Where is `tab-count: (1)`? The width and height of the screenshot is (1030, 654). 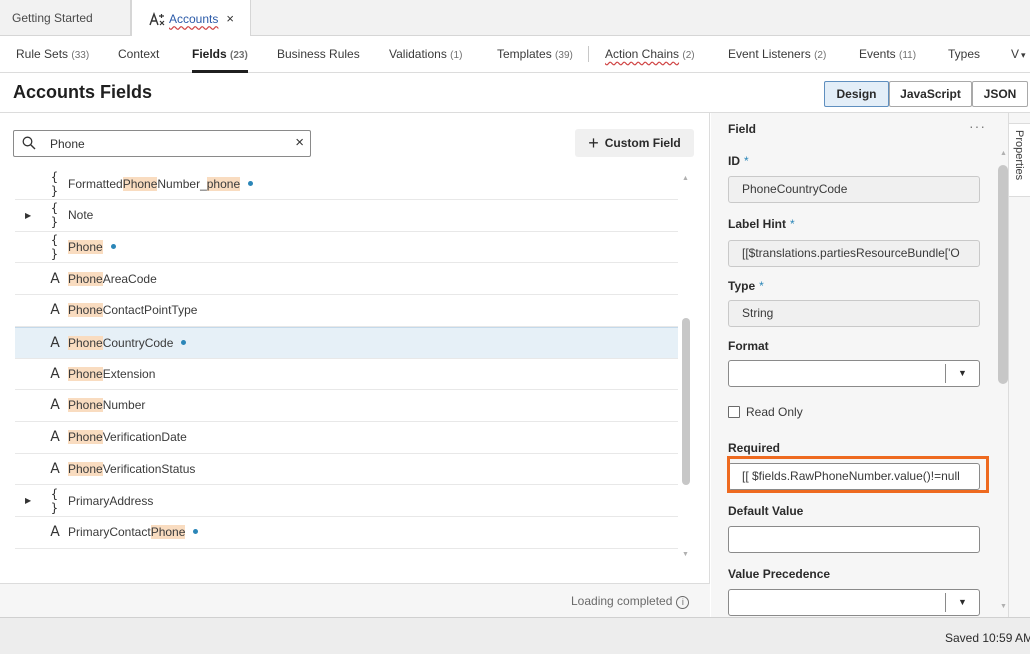 tab-count: (1) is located at coordinates (456, 55).